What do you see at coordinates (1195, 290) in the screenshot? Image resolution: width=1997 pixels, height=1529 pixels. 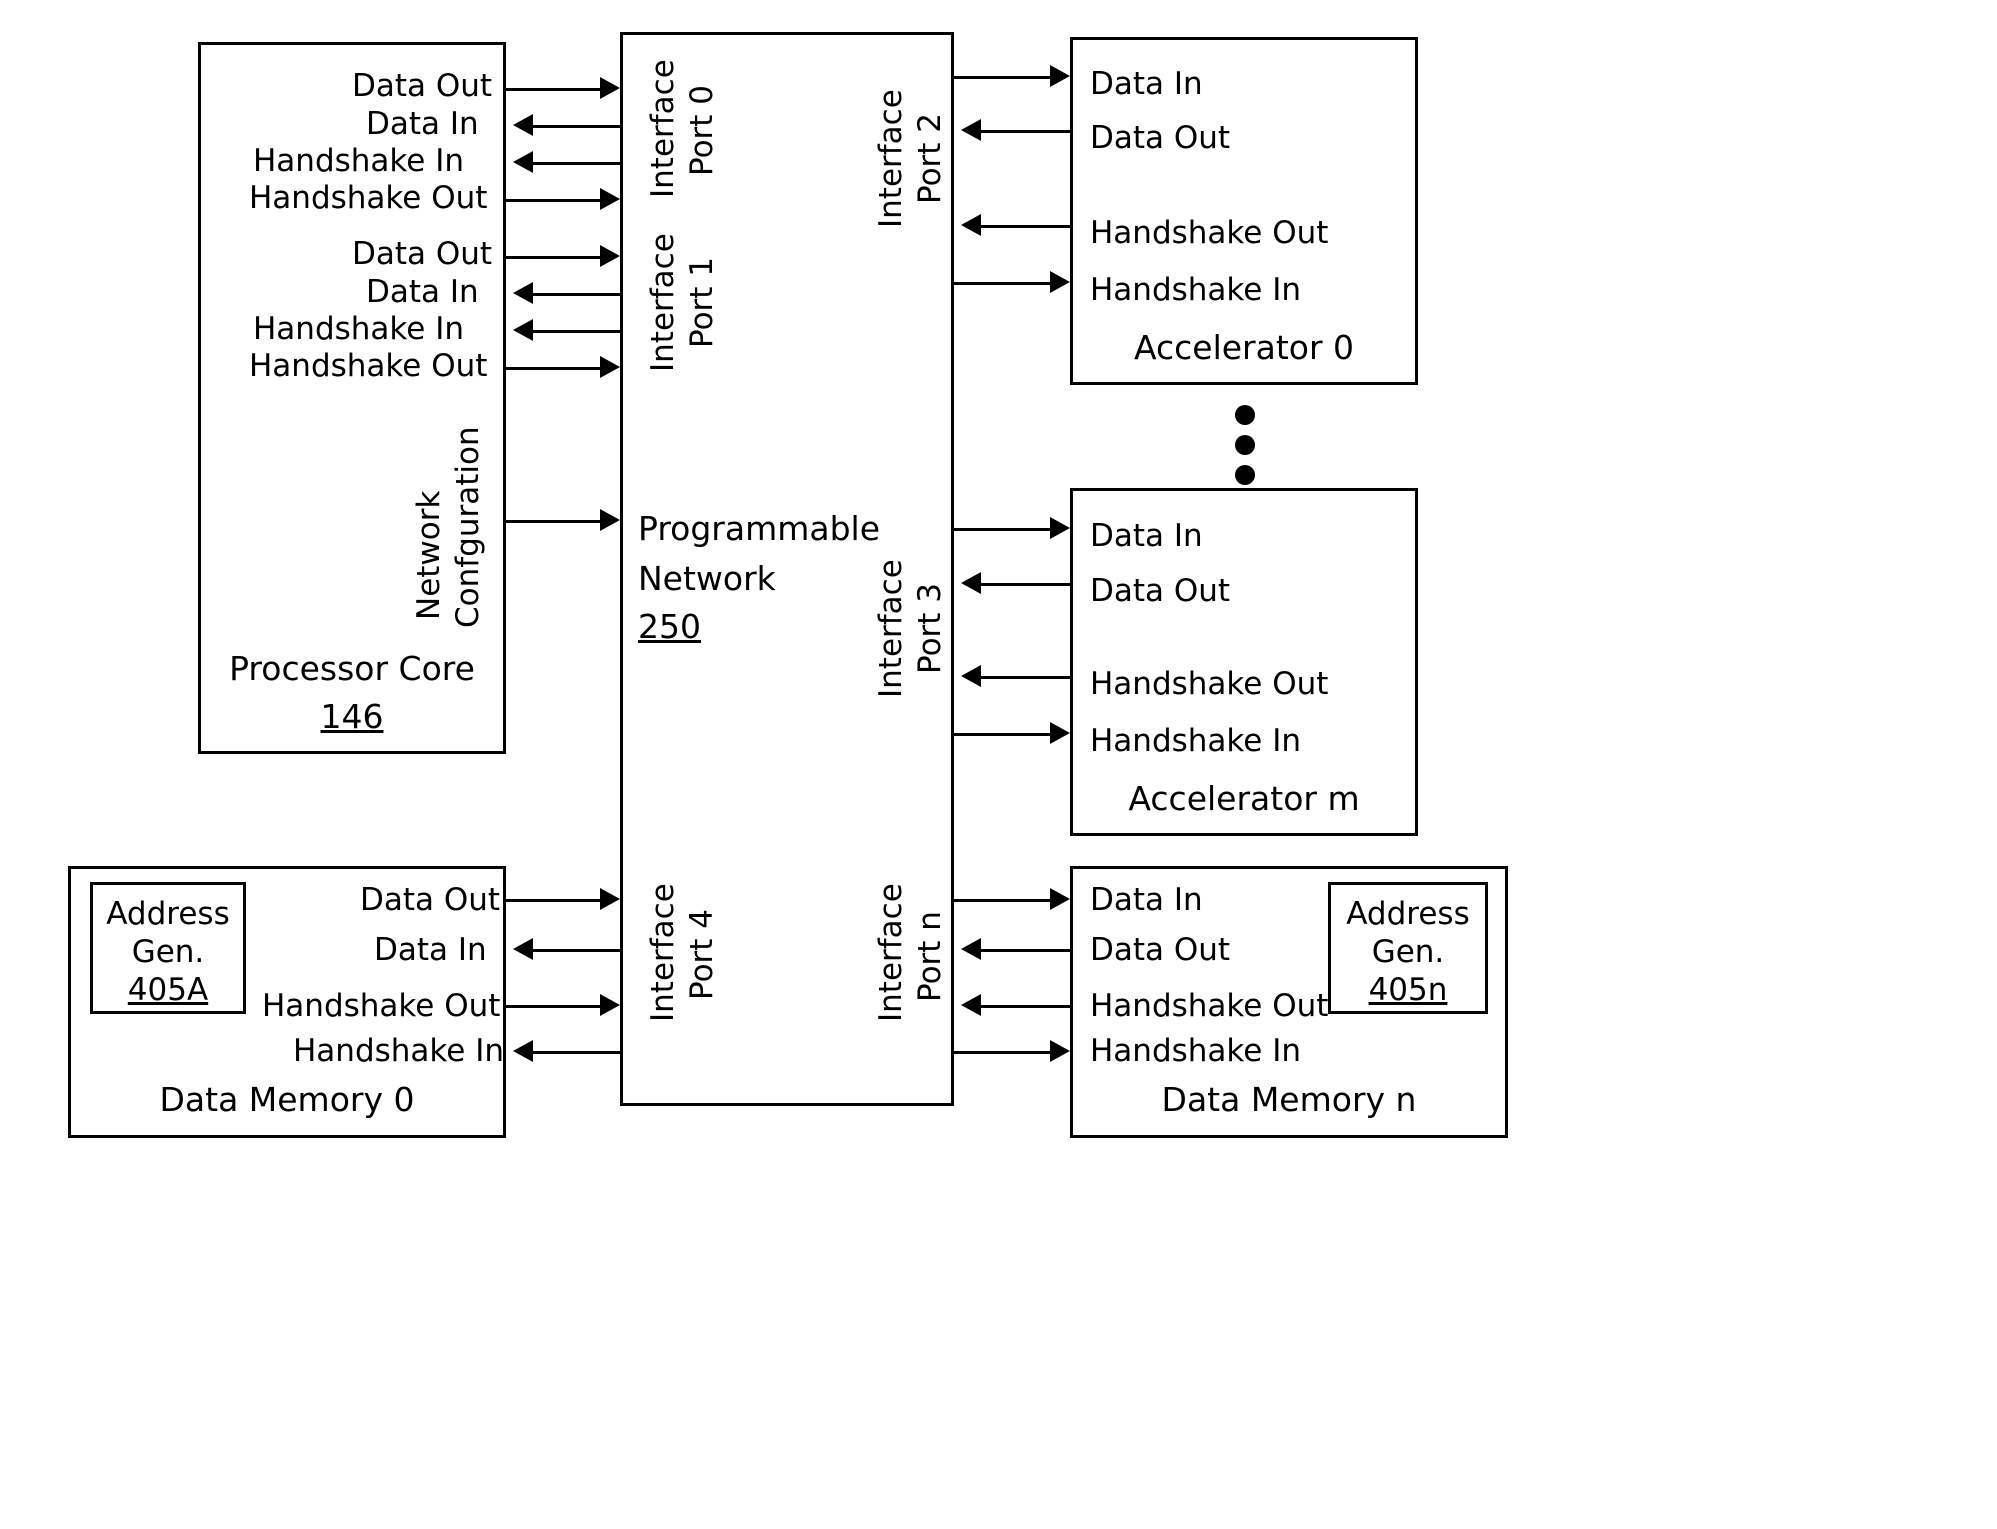 I see `acc0-signal-label: Handshake In` at bounding box center [1195, 290].